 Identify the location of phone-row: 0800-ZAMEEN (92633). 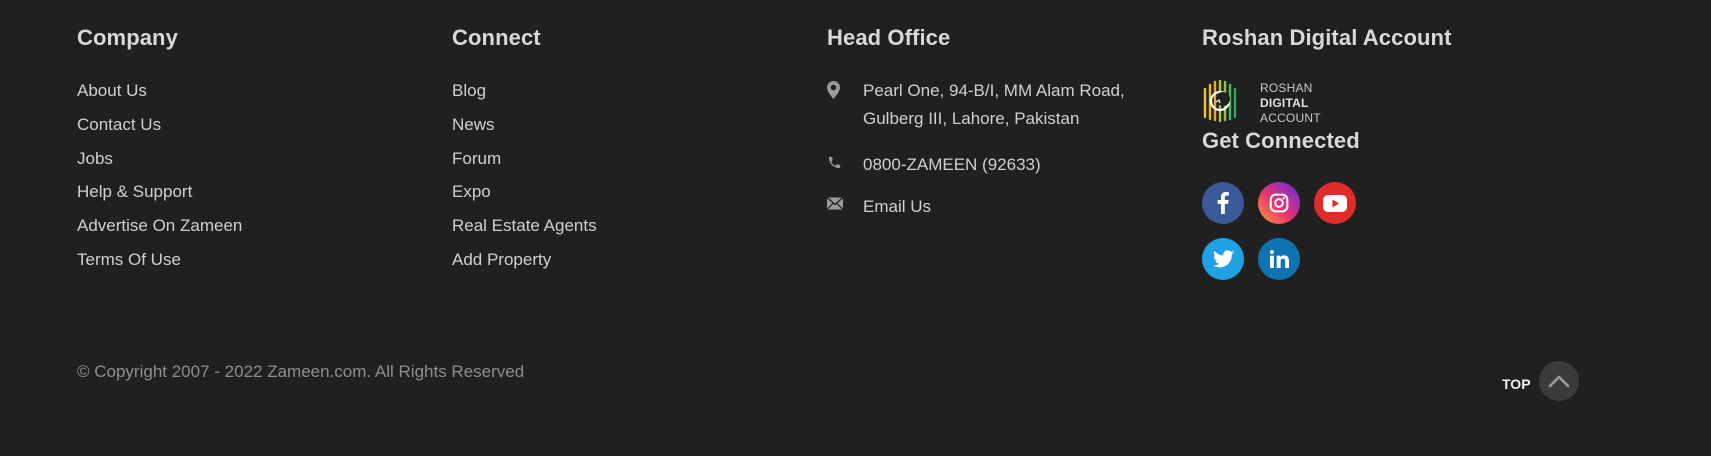
(1007, 172).